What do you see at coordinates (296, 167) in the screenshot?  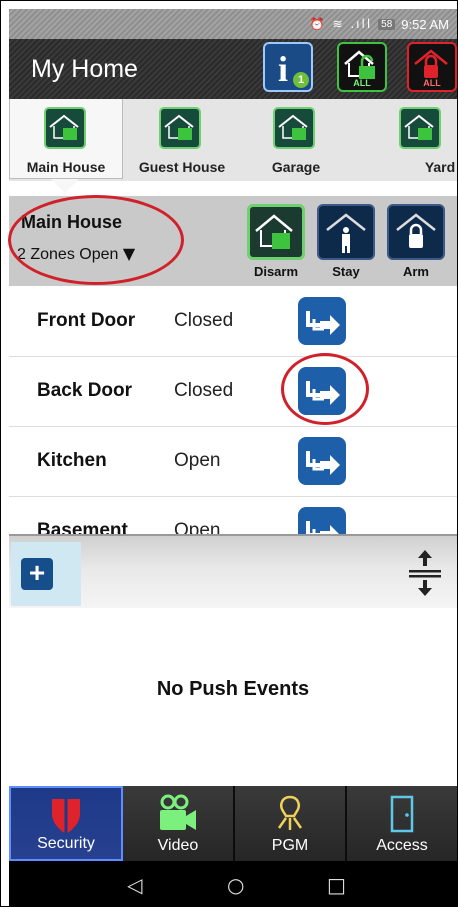 I see `location-tab-label: Garage` at bounding box center [296, 167].